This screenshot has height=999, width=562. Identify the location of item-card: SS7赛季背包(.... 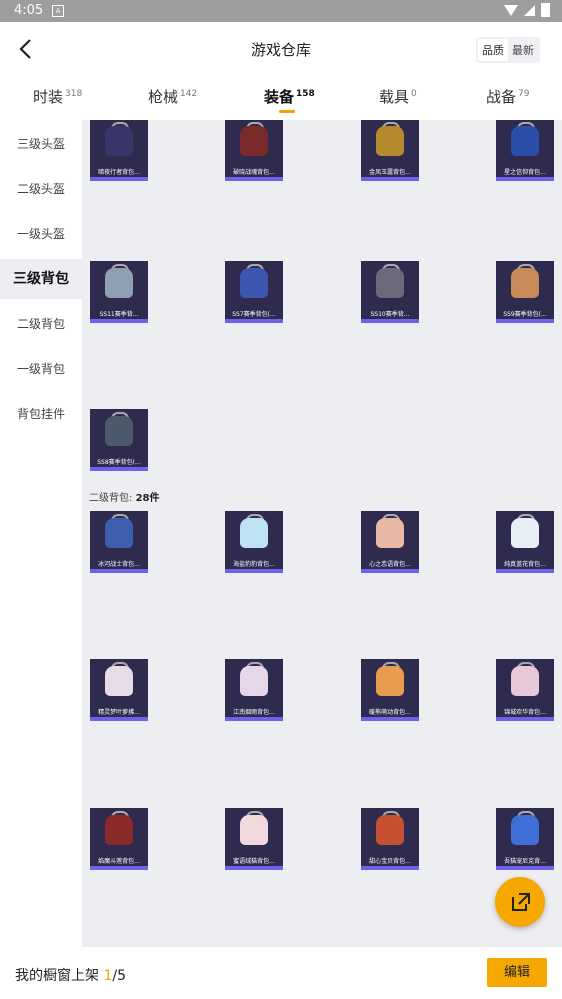
(254, 292).